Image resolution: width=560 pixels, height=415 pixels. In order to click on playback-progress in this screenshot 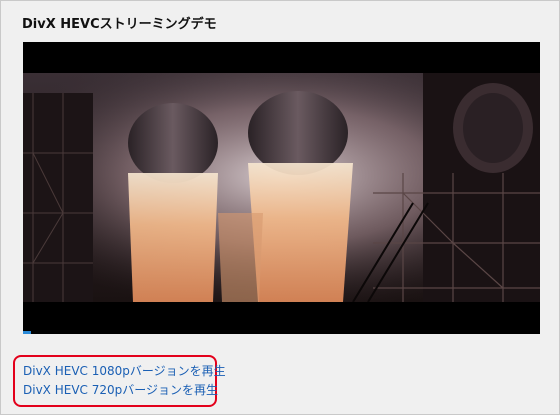, I will do `click(27, 332)`.